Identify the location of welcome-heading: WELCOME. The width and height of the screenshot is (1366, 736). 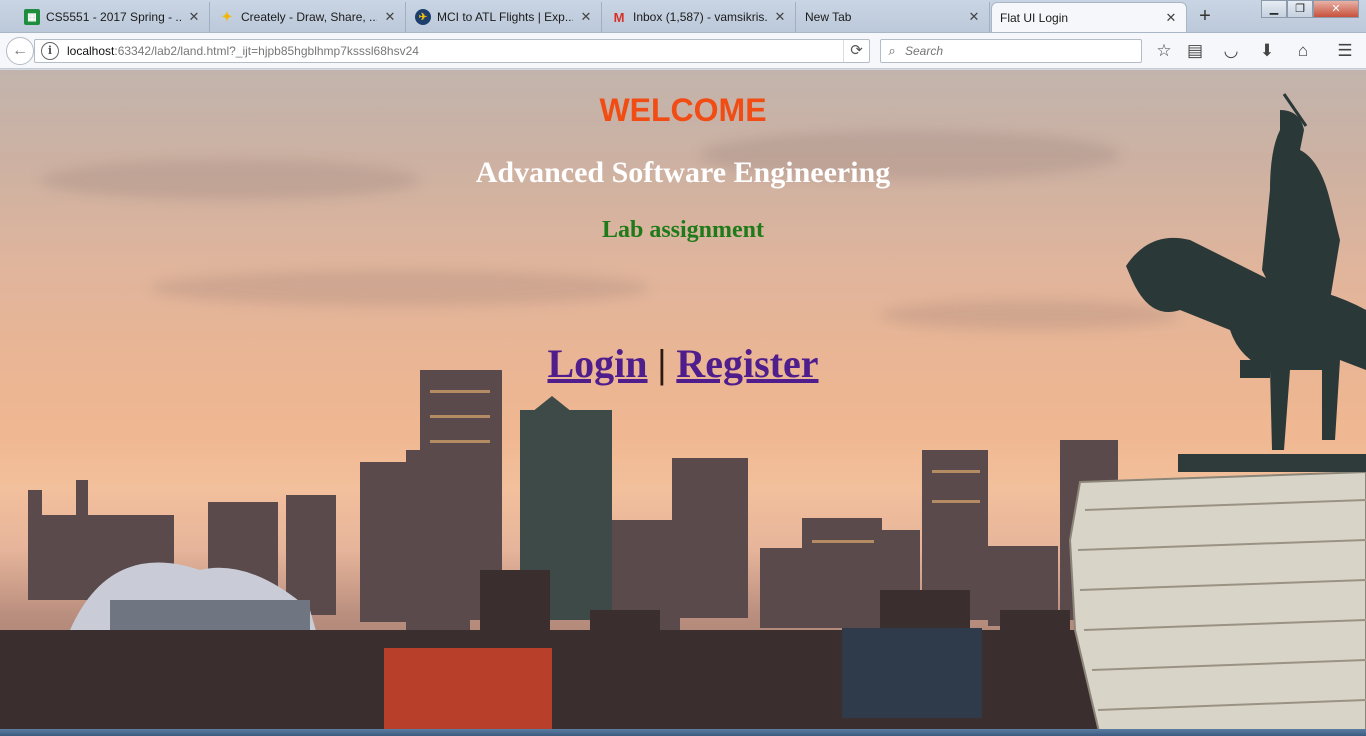
(683, 110).